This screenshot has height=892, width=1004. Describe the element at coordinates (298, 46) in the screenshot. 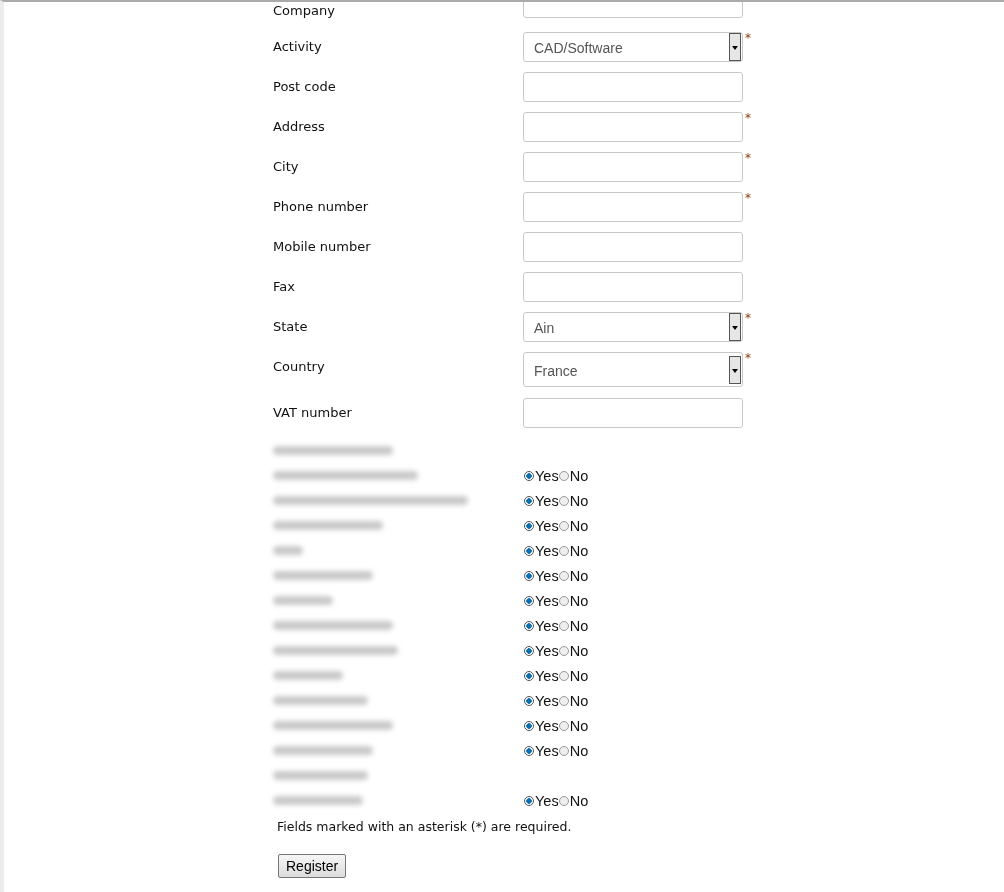

I see `field-label: Activity` at that location.